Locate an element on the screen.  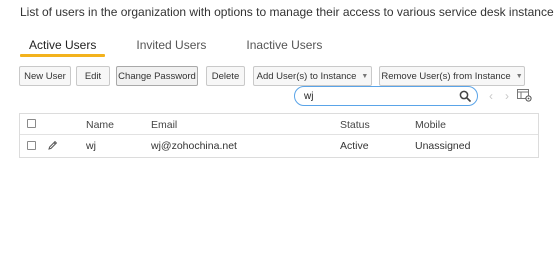
new-user-label: New User is located at coordinates (45, 76).